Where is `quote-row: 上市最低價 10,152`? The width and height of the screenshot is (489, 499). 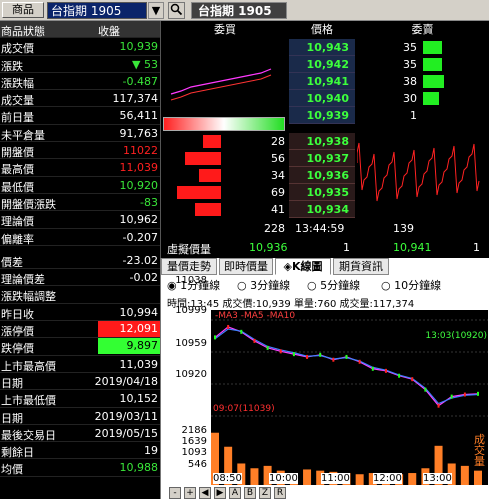
quote-row: 上市最低價 10,152 is located at coordinates (80, 399).